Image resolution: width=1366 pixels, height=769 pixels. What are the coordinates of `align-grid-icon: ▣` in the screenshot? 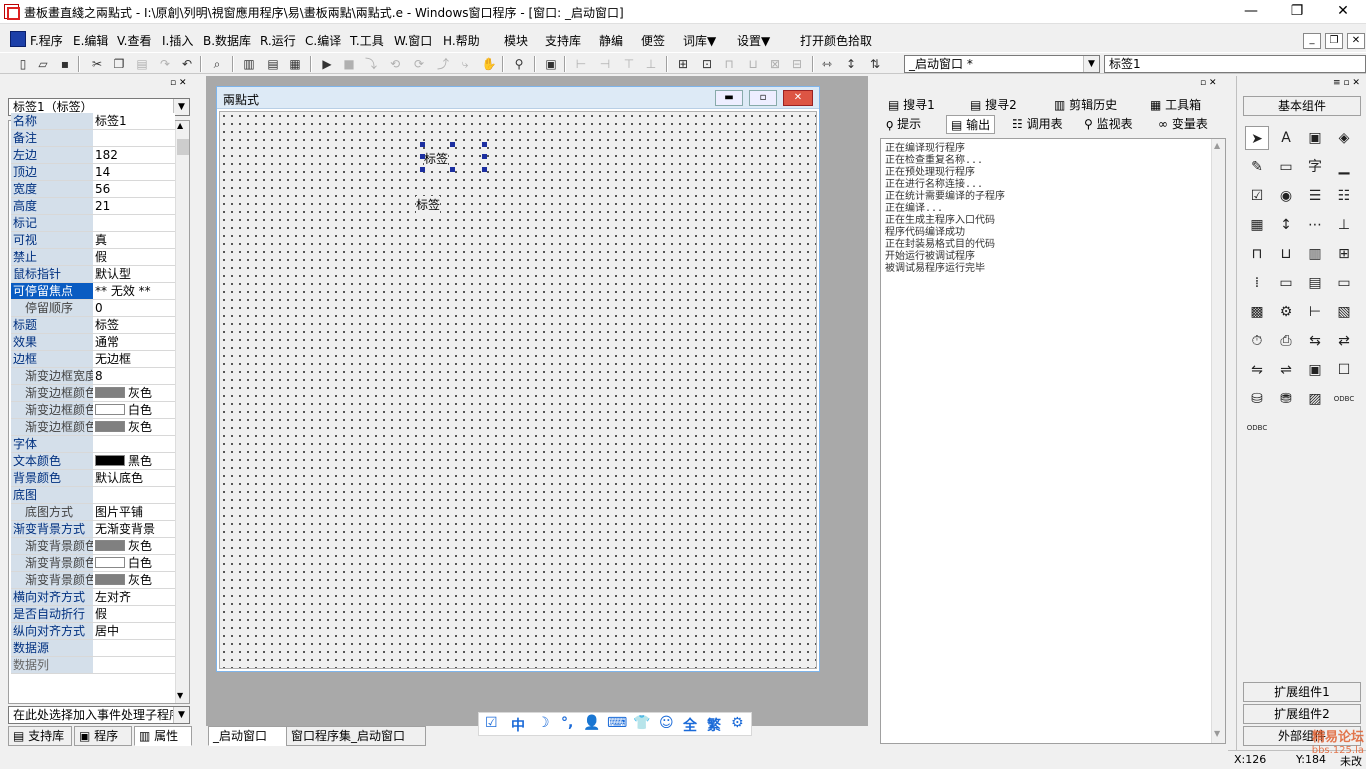 It's located at (551, 64).